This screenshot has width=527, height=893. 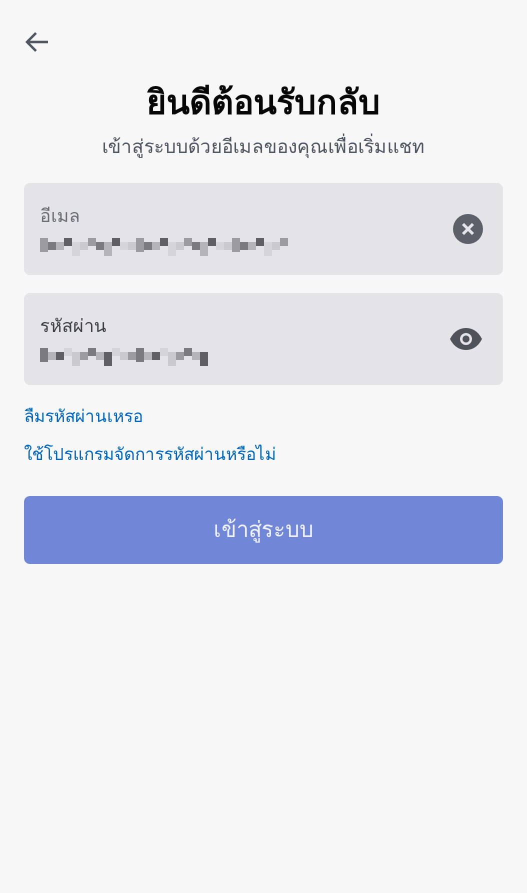 What do you see at coordinates (263, 103) in the screenshot?
I see `page-title: ยินดีต้อนรับกลับ` at bounding box center [263, 103].